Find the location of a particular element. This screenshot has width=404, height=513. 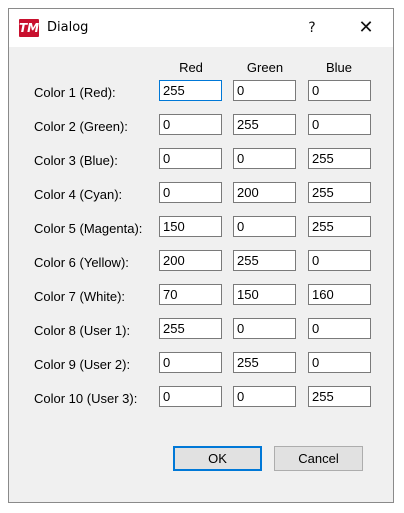

color-3-blue-input is located at coordinates (339, 158).